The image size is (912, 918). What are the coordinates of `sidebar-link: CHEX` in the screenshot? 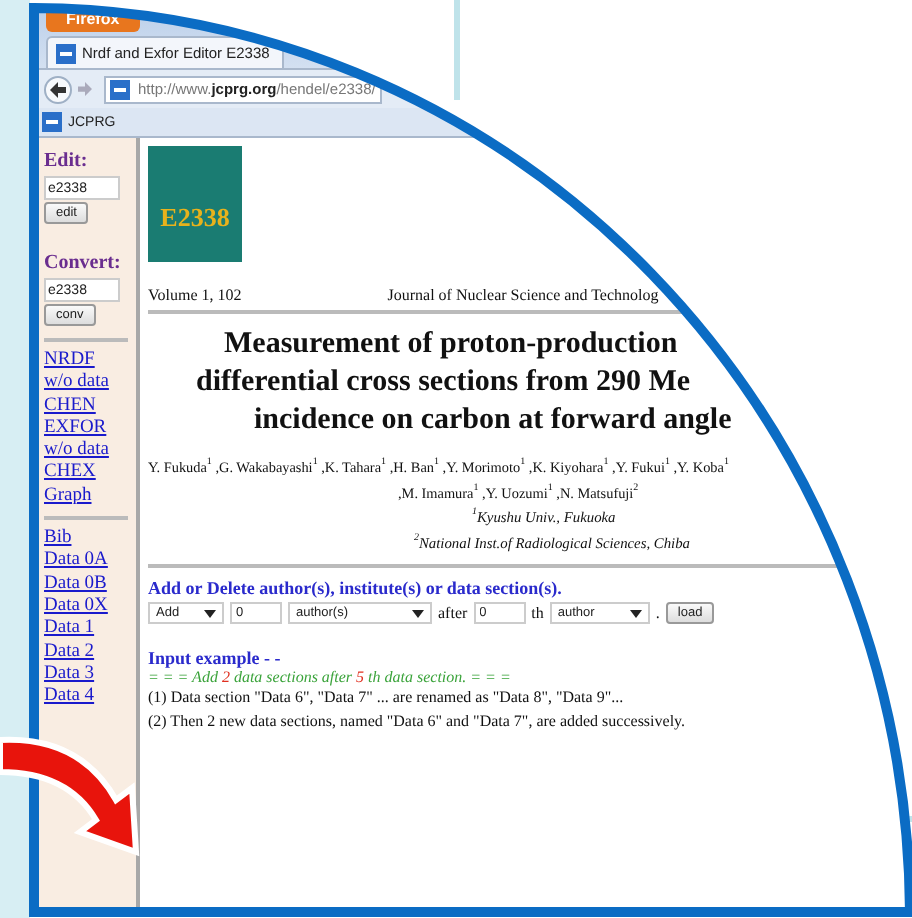 It's located at (90, 474).